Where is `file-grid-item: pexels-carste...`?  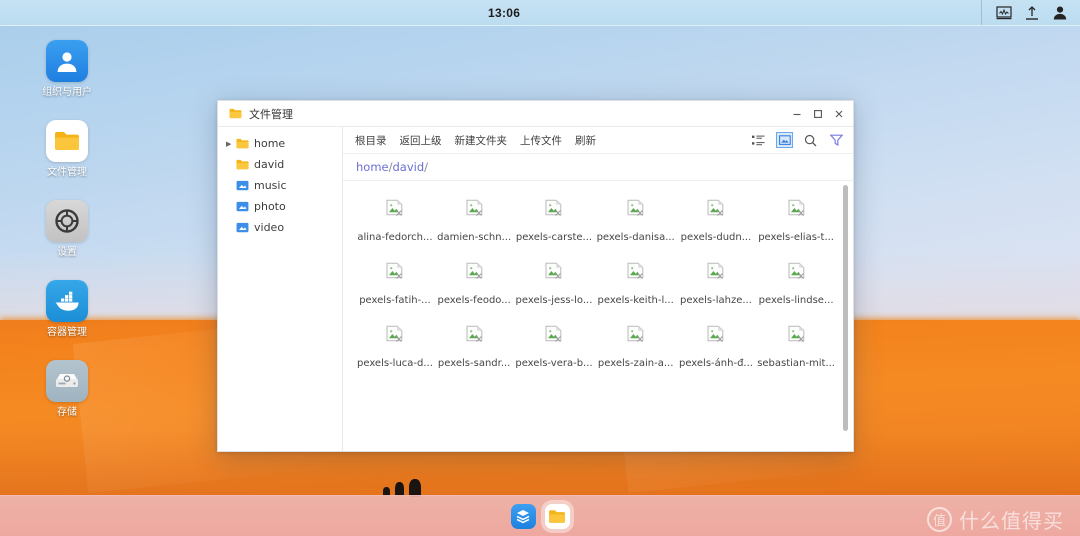 file-grid-item: pexels-carste... is located at coordinates (553, 221).